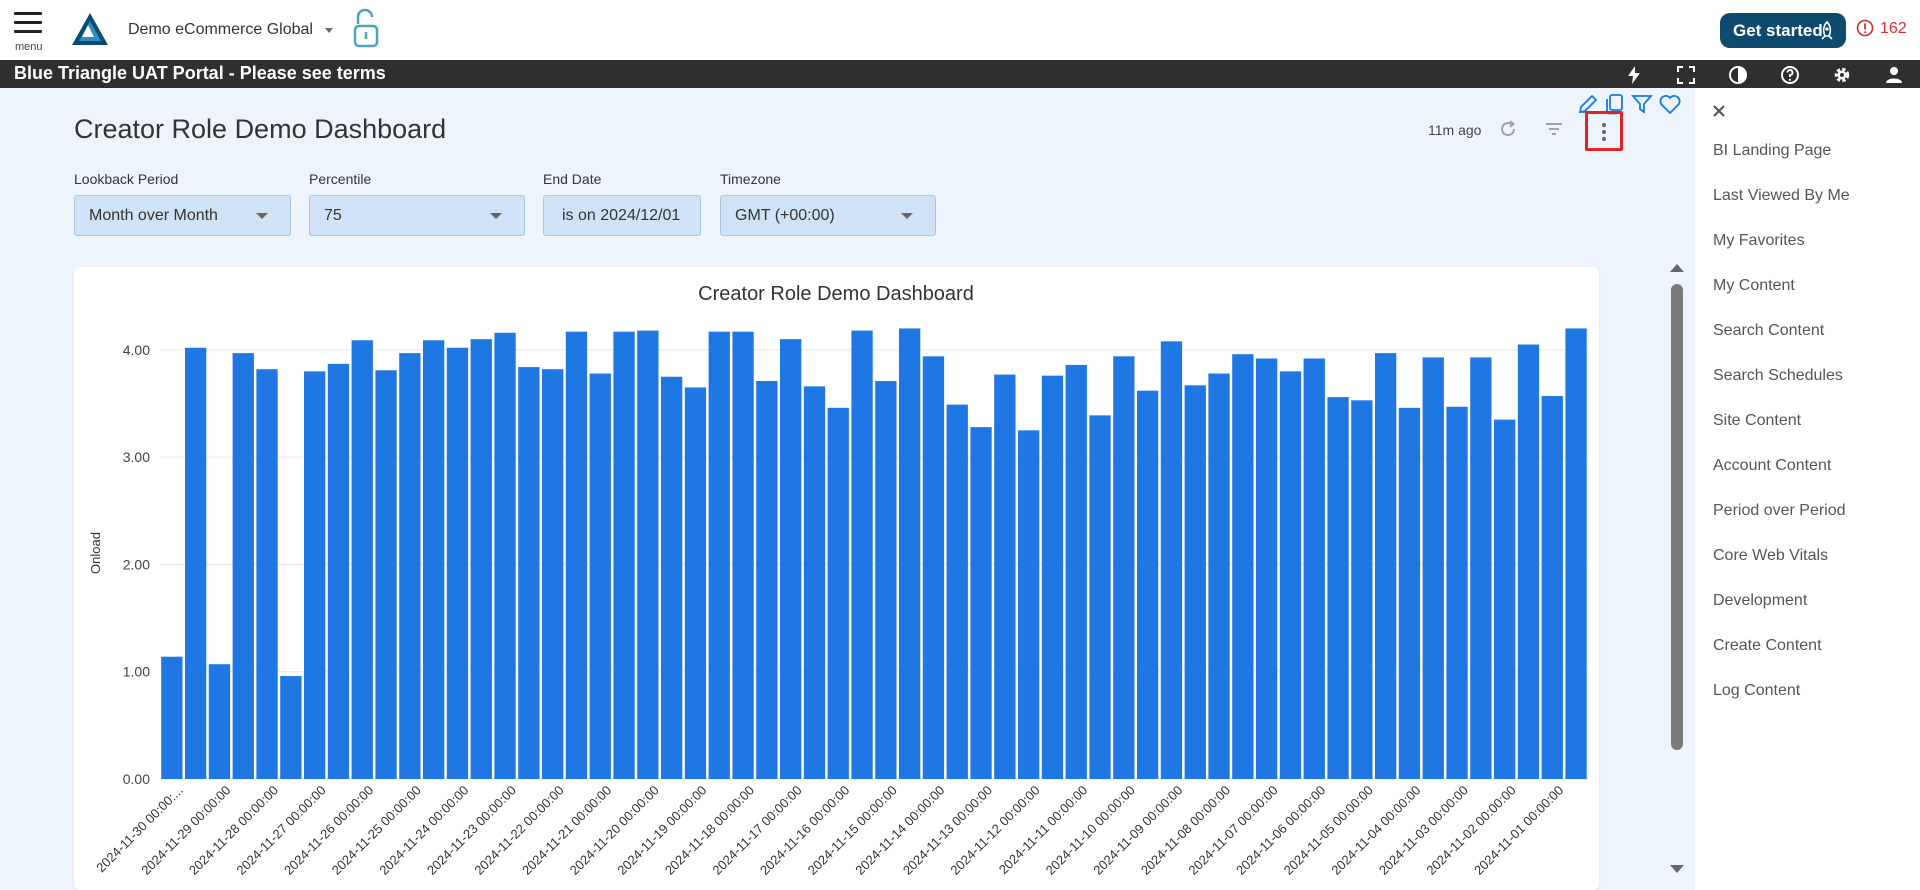 This screenshot has width=1920, height=890. I want to click on chevron-down-icon, so click(329, 30).